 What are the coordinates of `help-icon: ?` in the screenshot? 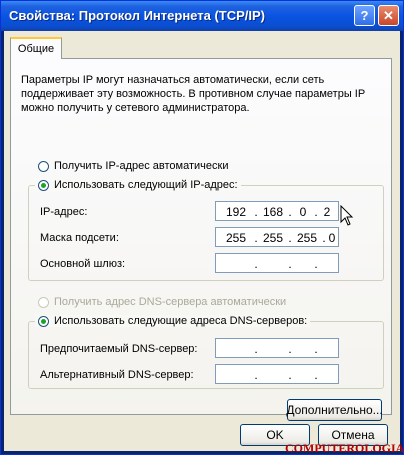 It's located at (364, 15).